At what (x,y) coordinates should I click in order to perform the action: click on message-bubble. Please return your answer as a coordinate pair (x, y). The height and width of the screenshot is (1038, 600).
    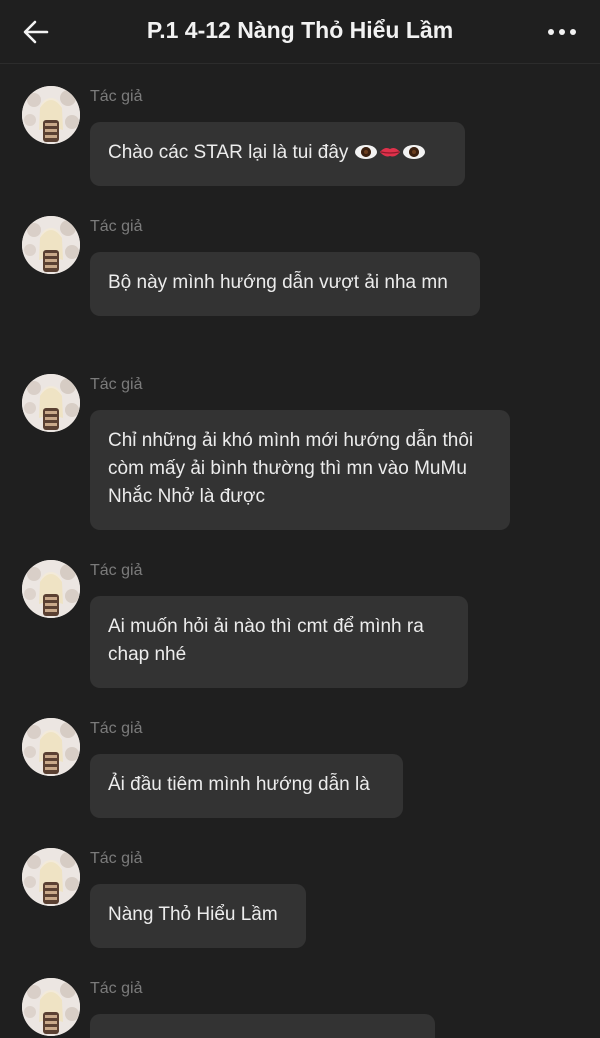
    Looking at the image, I should click on (262, 1026).